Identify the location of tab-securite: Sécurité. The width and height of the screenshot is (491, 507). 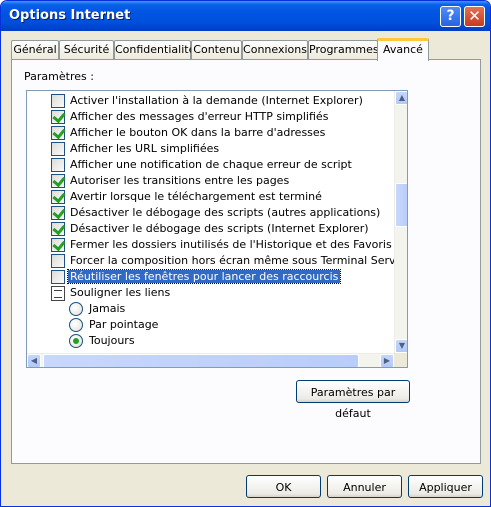
(86, 50).